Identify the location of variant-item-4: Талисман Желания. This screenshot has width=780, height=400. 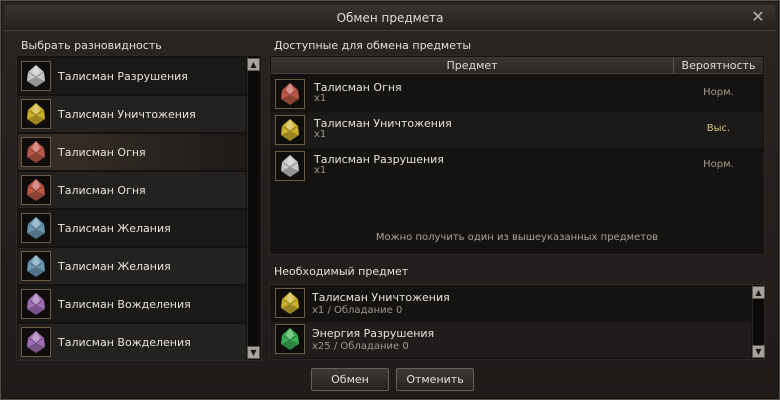
(132, 228).